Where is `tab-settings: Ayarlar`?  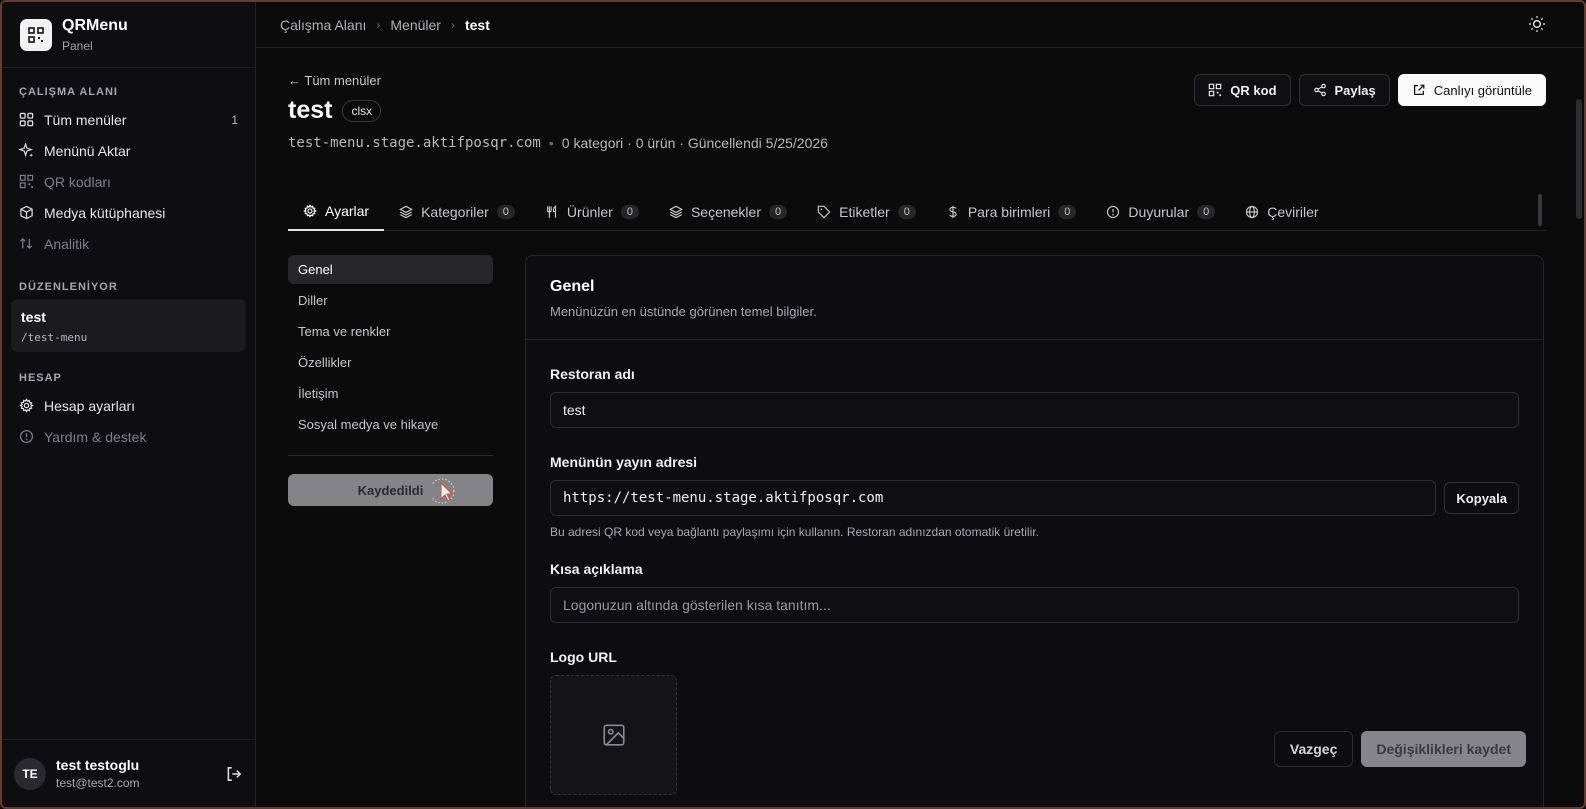
tab-settings: Ayarlar is located at coordinates (336, 212).